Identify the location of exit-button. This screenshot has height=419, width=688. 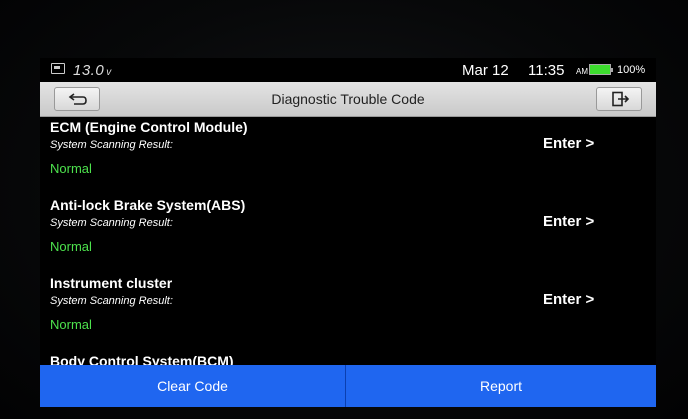
(619, 99).